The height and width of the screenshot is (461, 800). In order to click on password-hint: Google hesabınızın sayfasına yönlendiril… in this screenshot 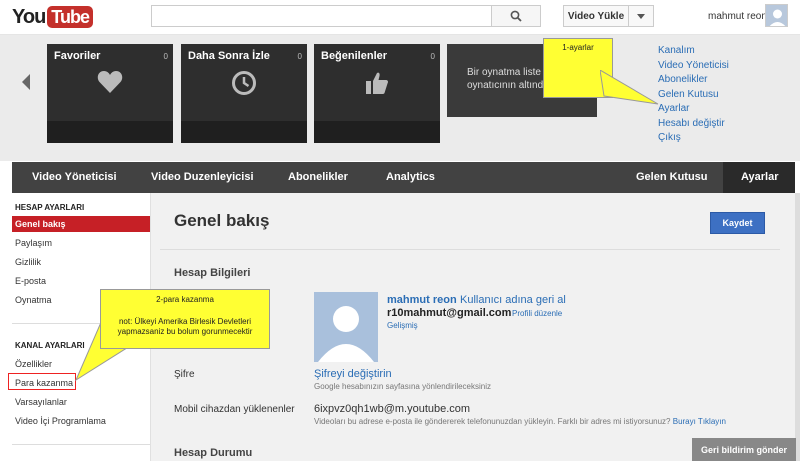, I will do `click(402, 386)`.